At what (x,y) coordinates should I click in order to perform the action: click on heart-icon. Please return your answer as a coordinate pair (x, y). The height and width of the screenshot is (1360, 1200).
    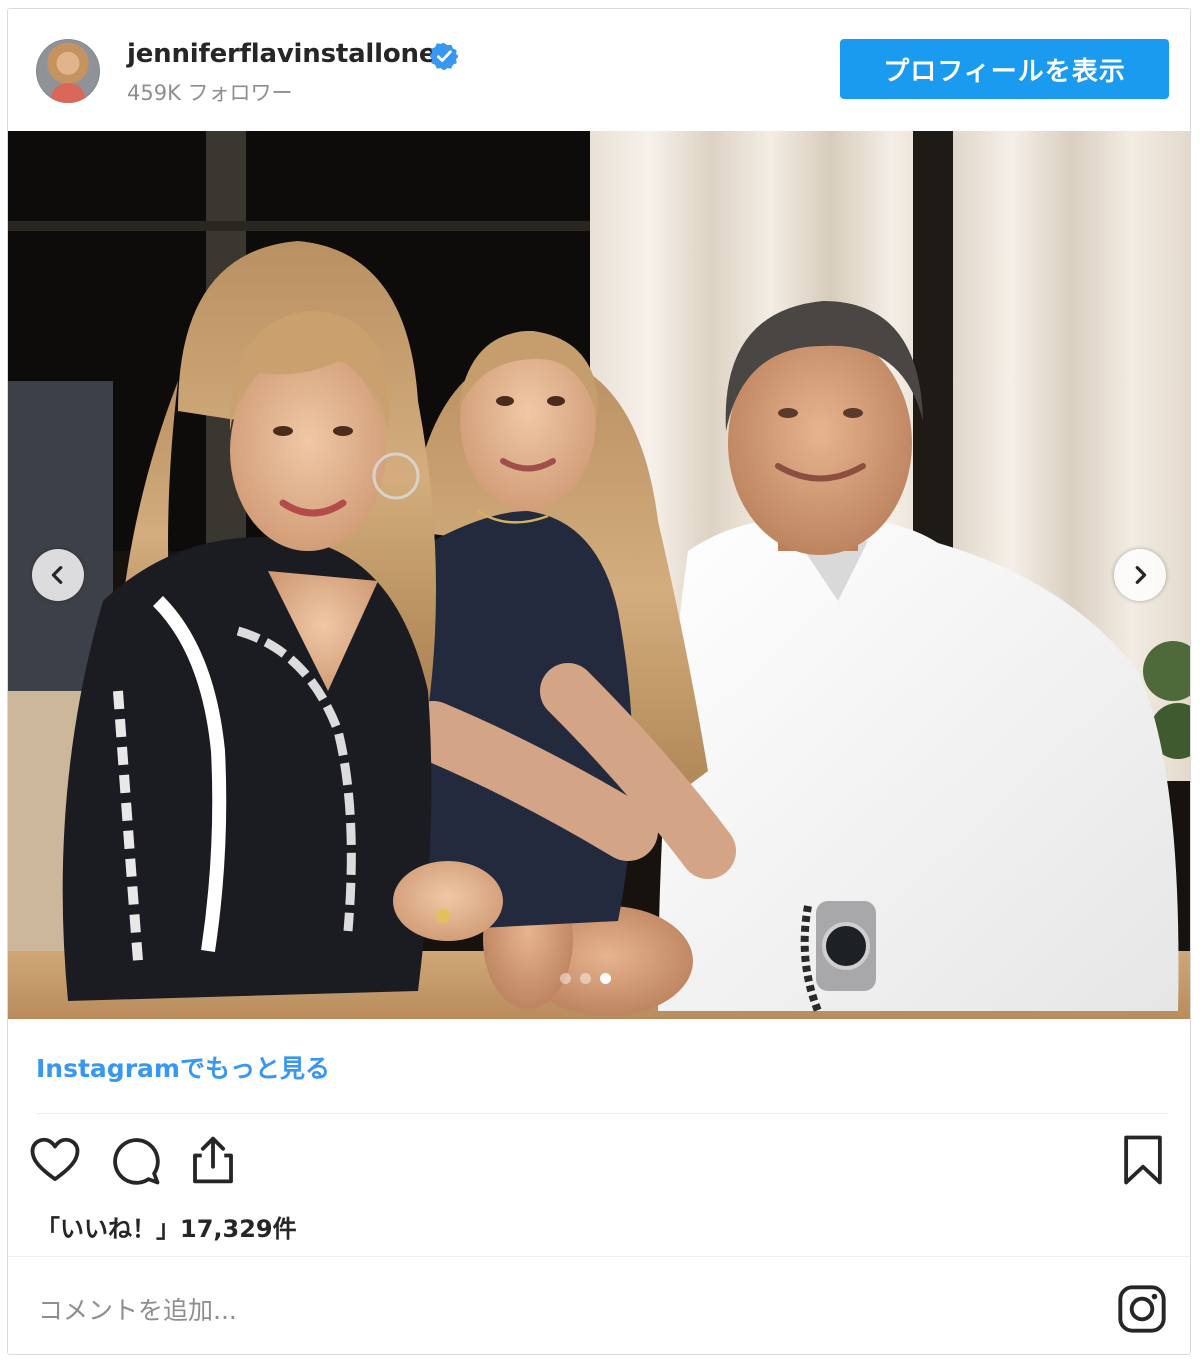
    Looking at the image, I should click on (55, 1160).